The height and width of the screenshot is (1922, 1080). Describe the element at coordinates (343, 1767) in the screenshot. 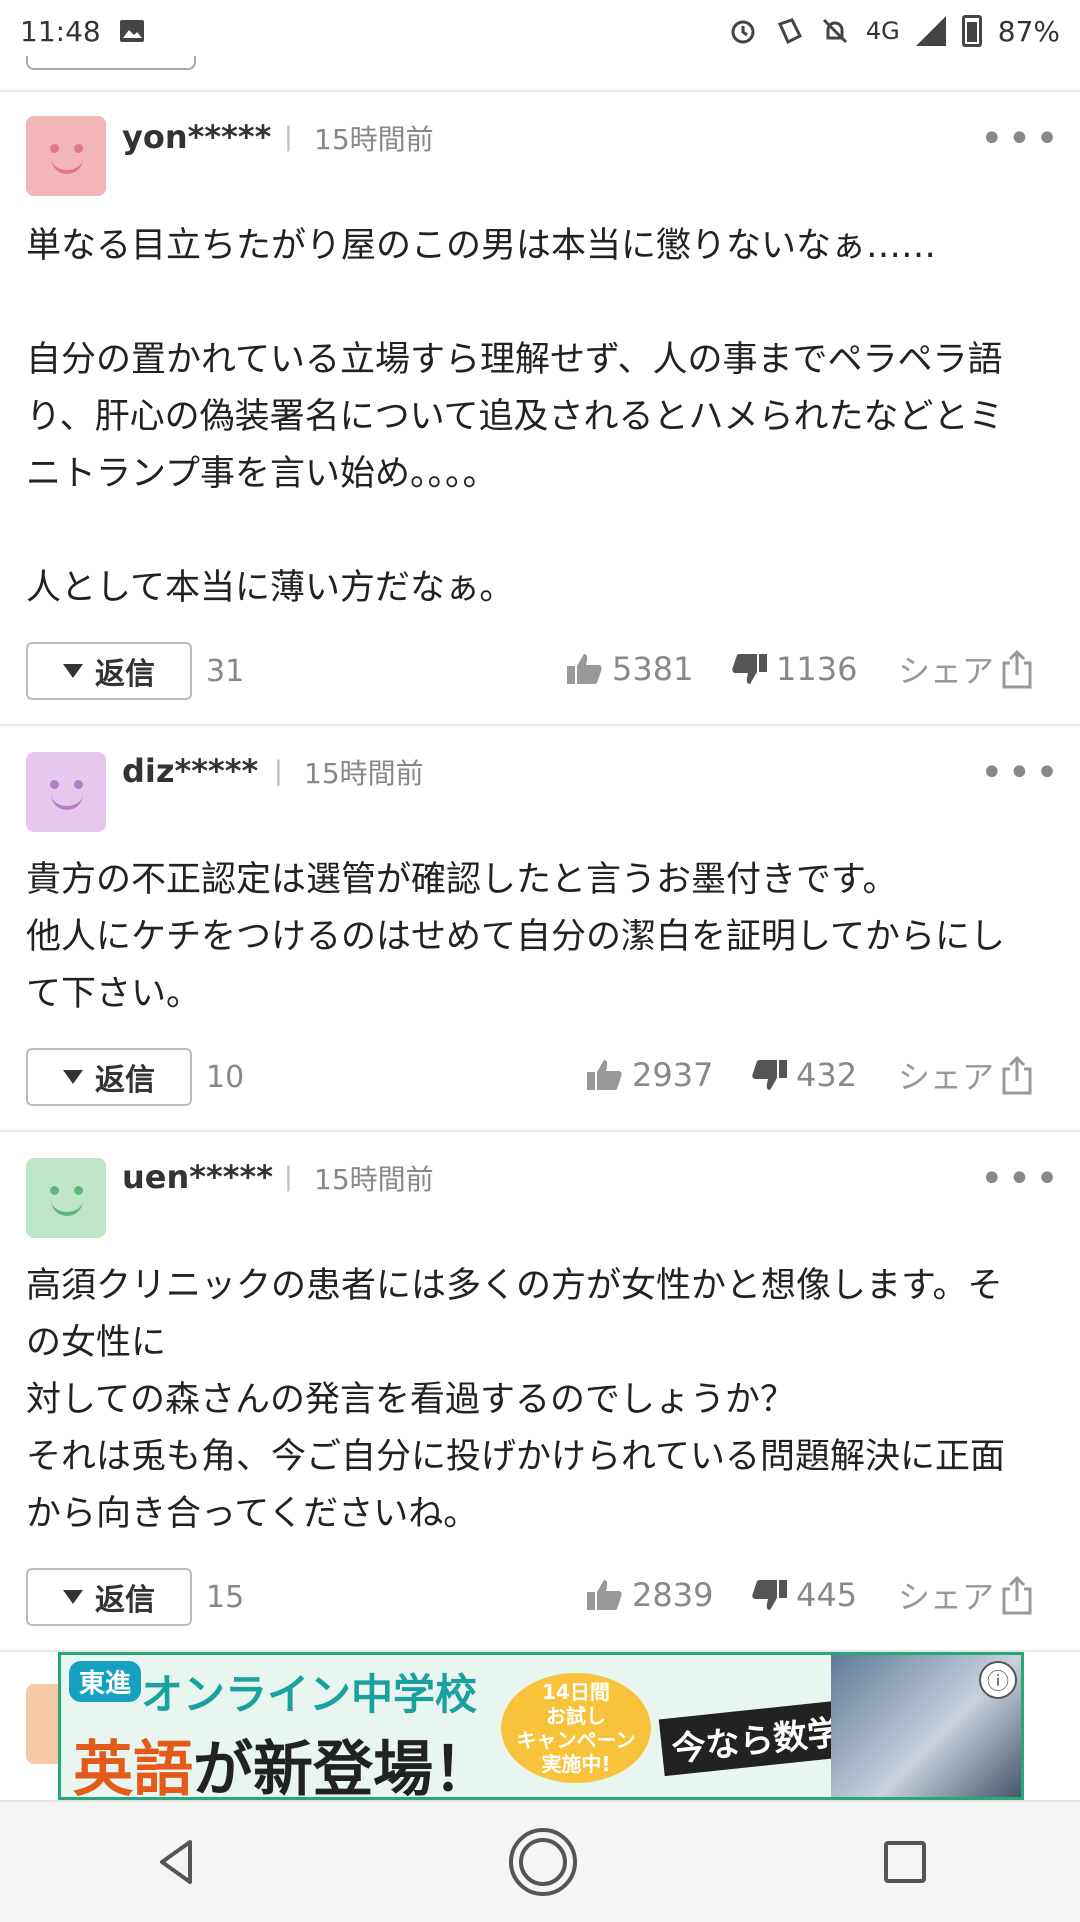

I see `ad-subheadline-rest: が新登場！` at that location.